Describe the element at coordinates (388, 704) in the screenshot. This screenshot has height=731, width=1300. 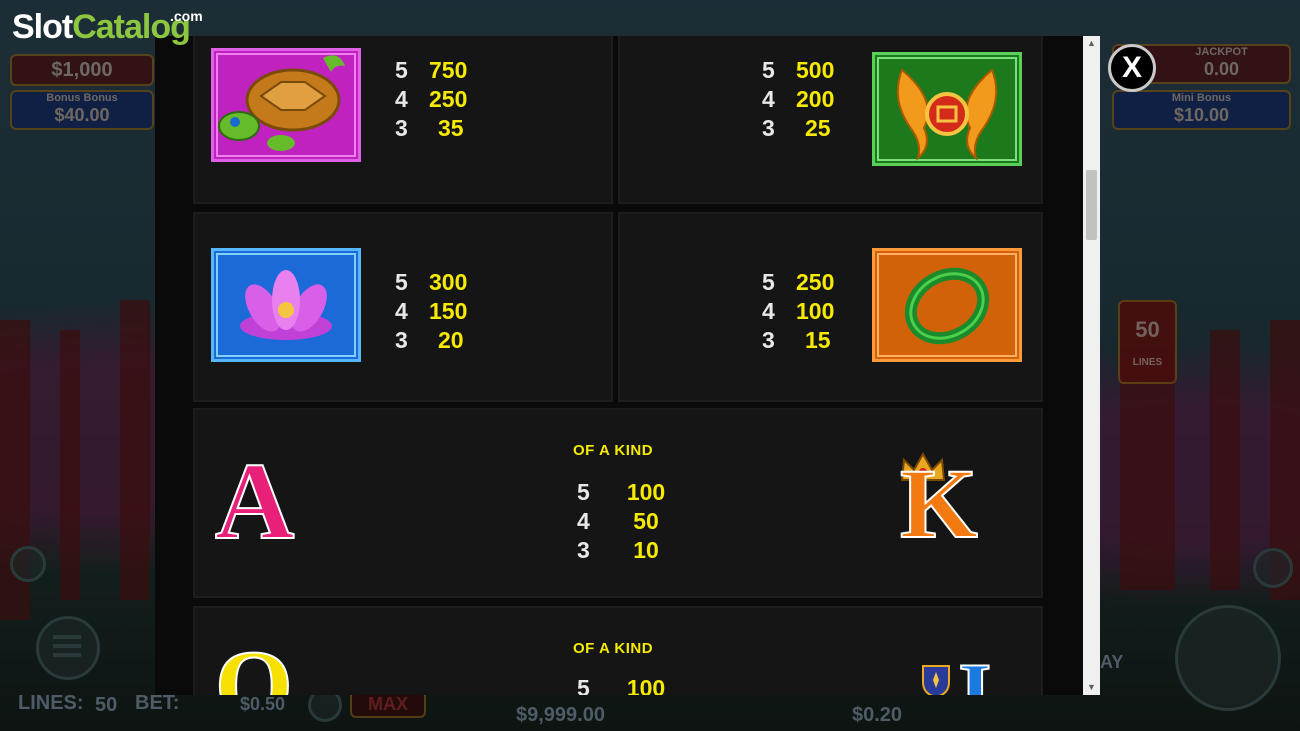
I see `max-label: MAX` at that location.